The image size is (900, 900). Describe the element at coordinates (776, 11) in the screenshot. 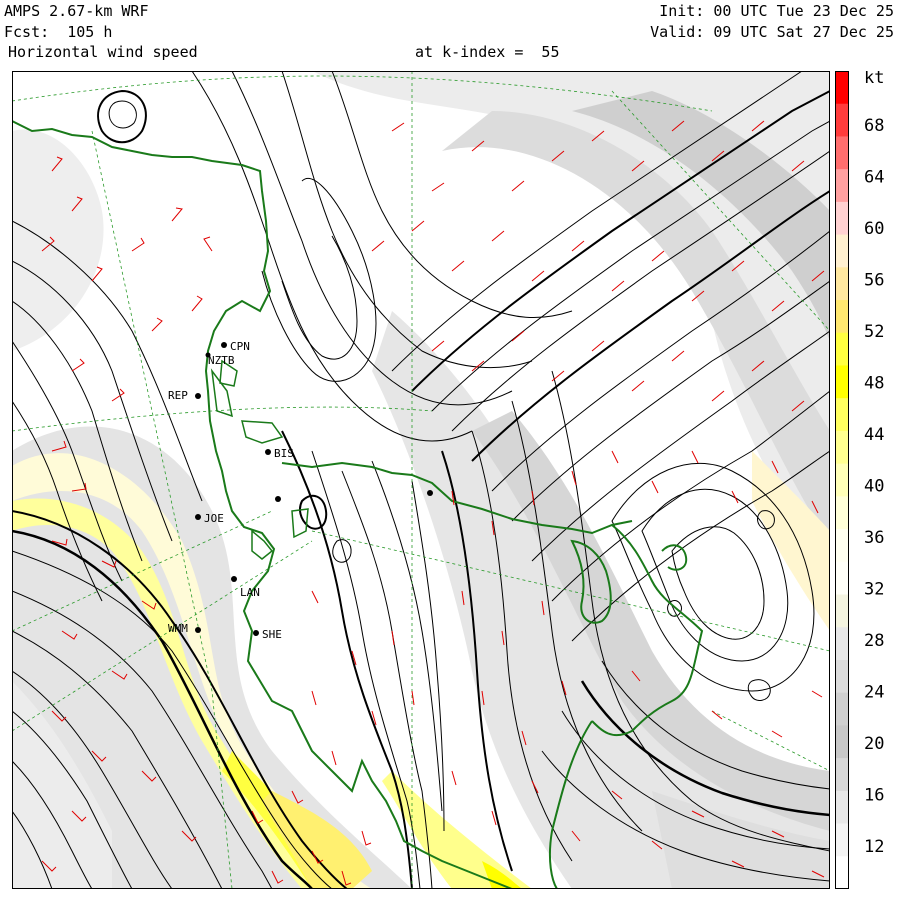

I see `init-time: Init: 00 UTC Tue 23 Dec 25` at that location.